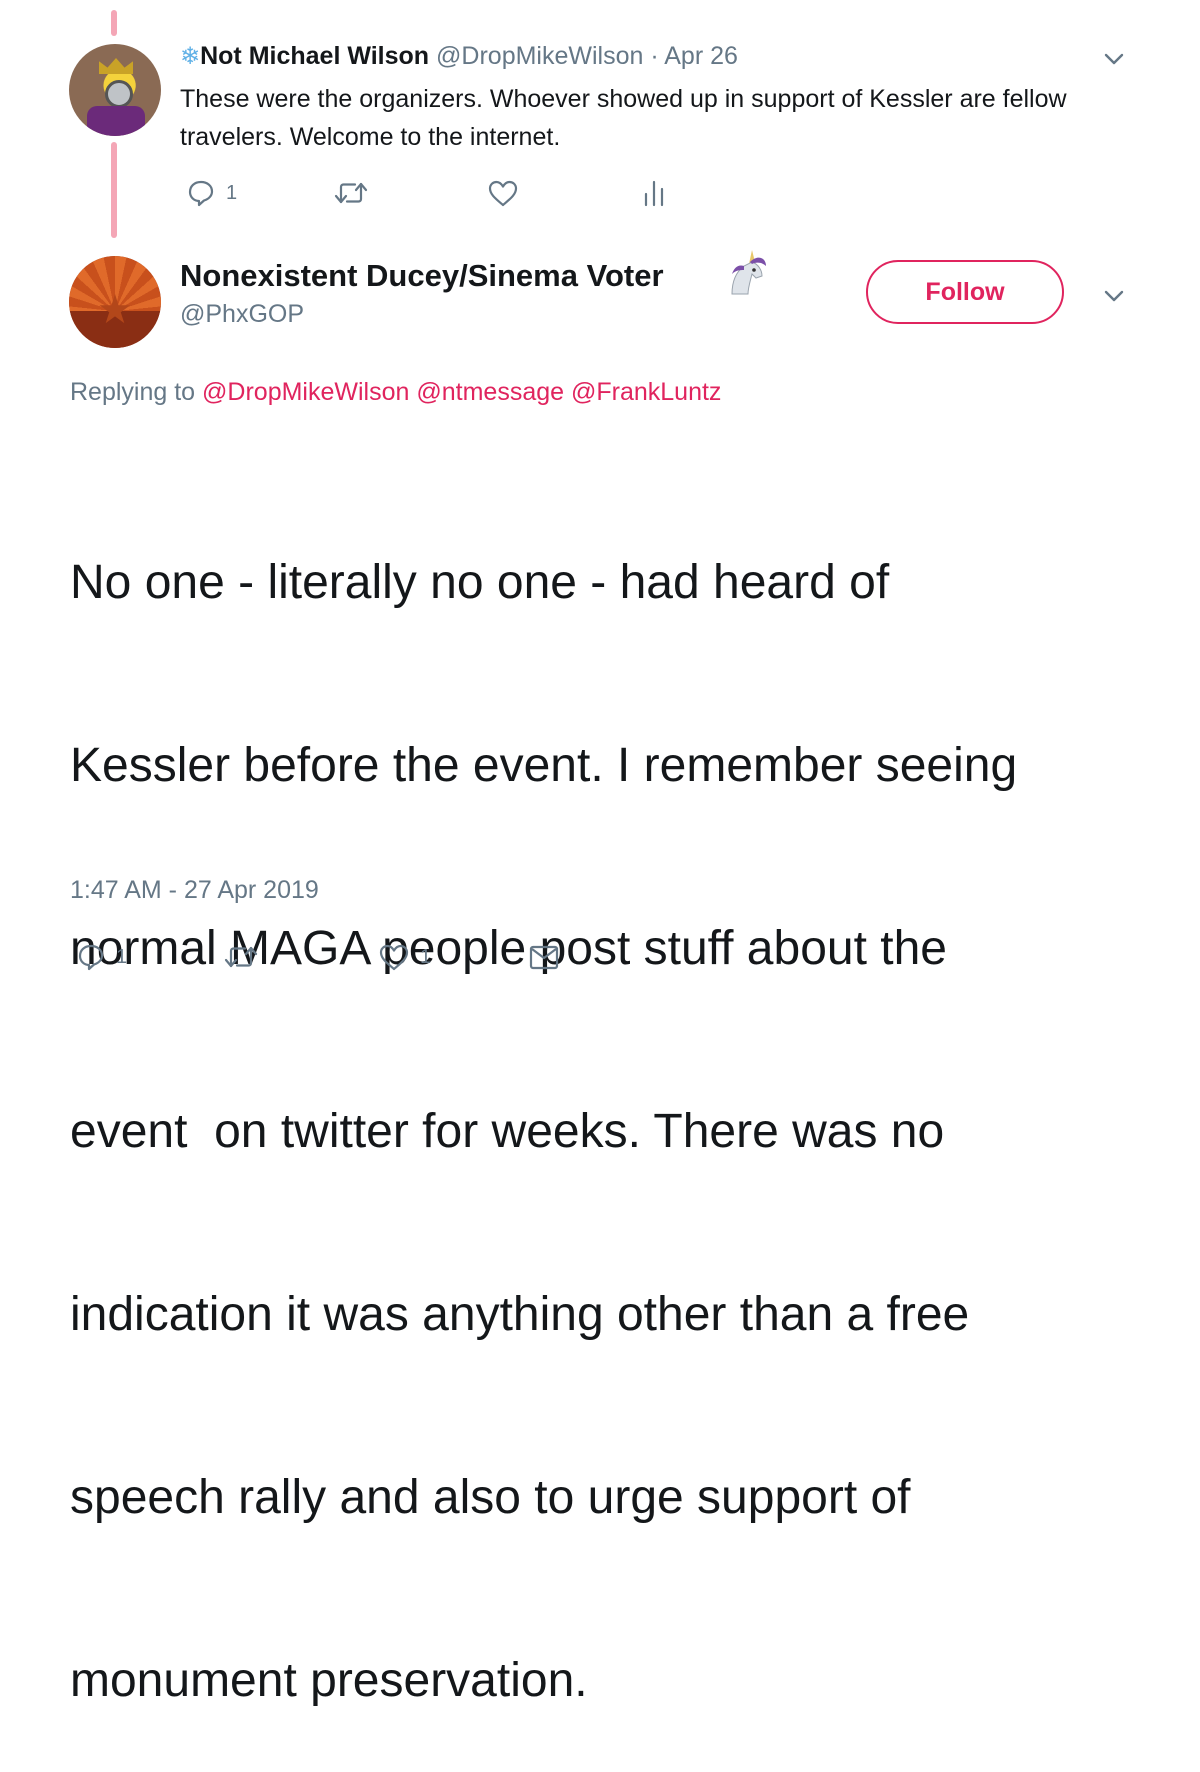  I want to click on snowflake-icon: ❄, so click(190, 56).